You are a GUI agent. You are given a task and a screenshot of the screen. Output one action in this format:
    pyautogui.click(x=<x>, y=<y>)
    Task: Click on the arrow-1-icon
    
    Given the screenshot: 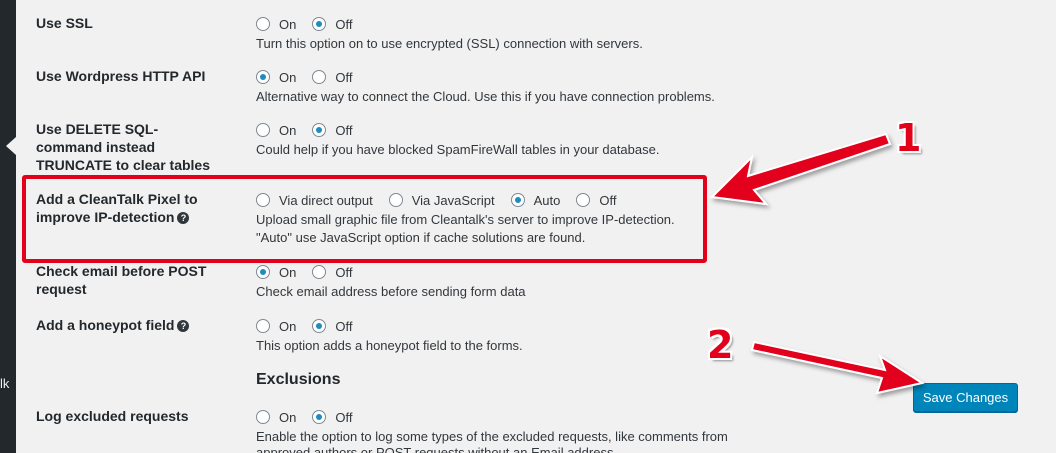 What is the action you would take?
    pyautogui.click(x=800, y=169)
    